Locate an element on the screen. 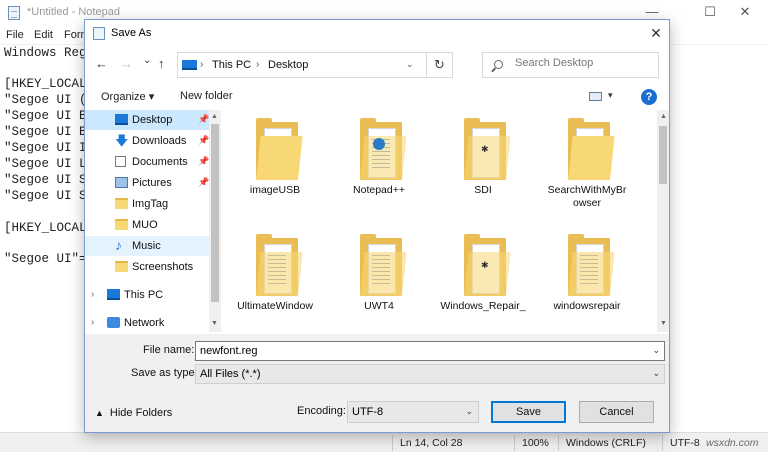 The image size is (768, 452). search-icon is located at coordinates (498, 64).